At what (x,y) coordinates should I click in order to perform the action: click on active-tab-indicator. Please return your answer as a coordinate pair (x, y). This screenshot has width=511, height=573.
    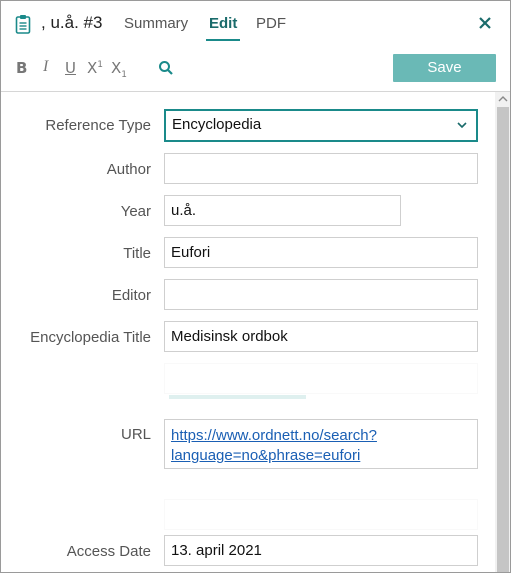
    Looking at the image, I should click on (223, 40).